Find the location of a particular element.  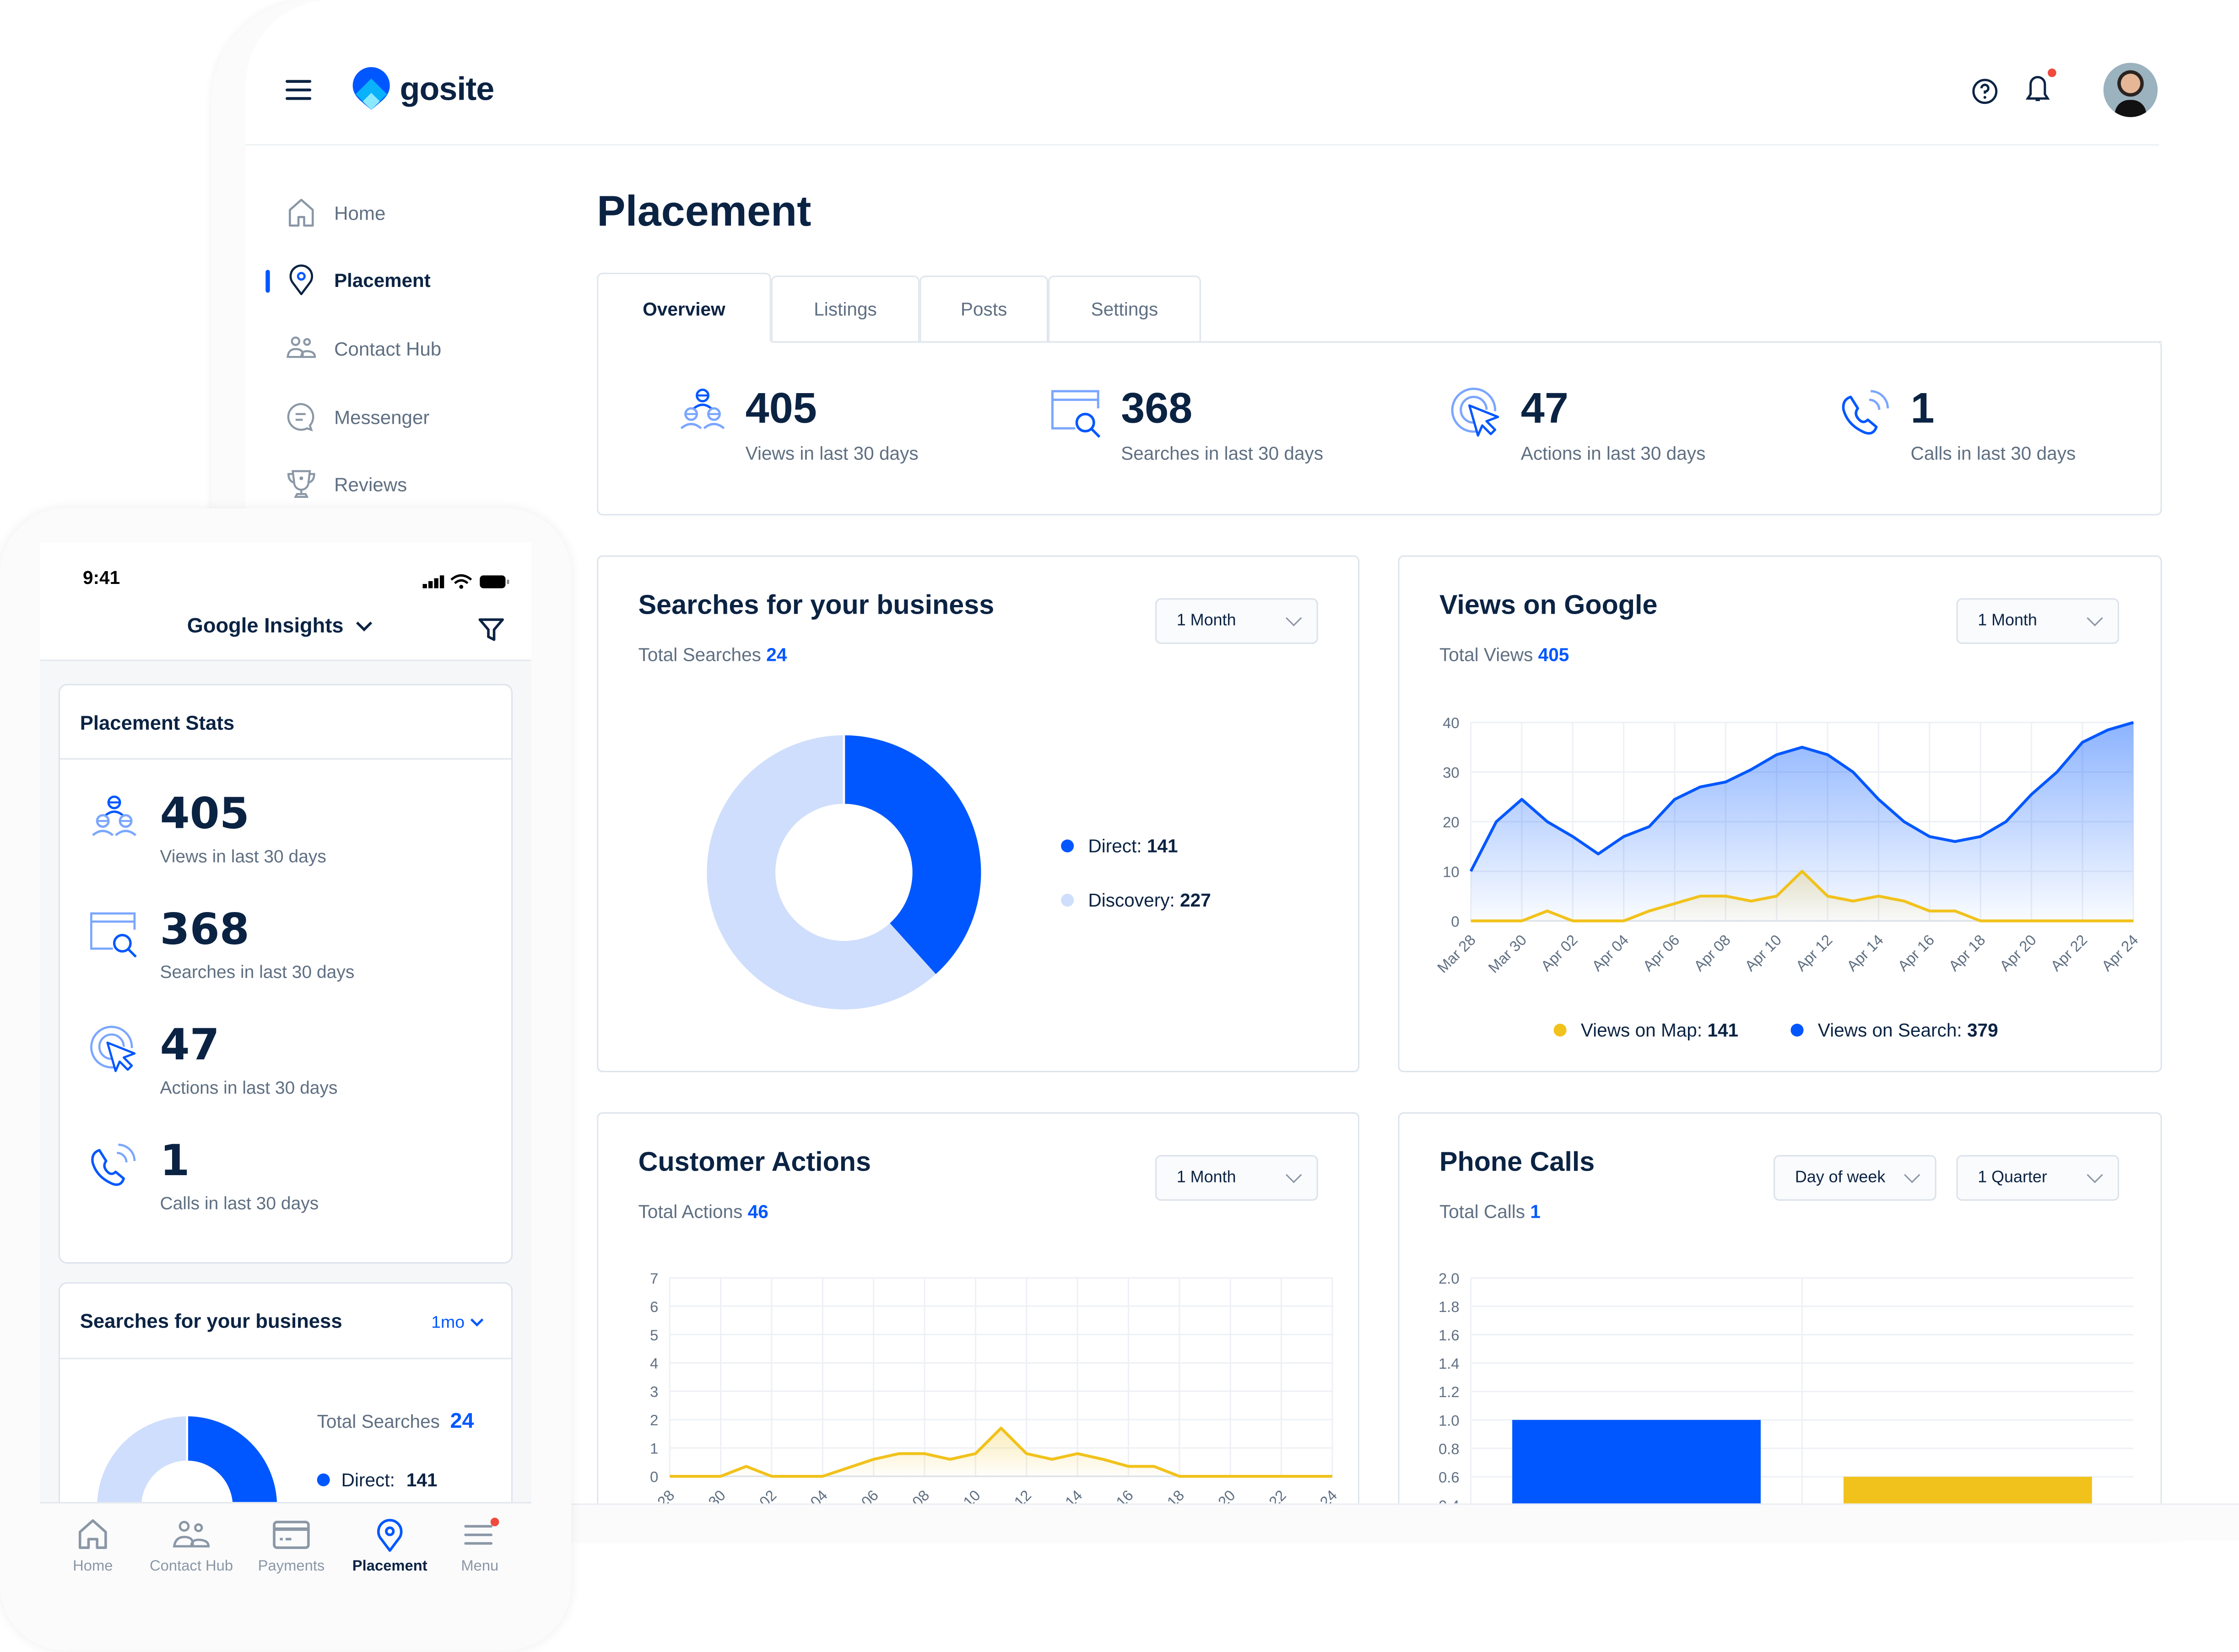

insights-selector: Google Insights is located at coordinates (280, 626).